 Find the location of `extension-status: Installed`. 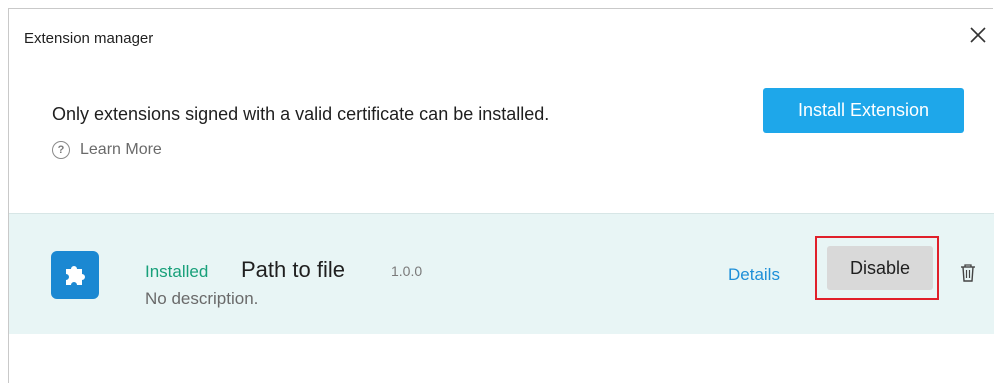

extension-status: Installed is located at coordinates (177, 271).